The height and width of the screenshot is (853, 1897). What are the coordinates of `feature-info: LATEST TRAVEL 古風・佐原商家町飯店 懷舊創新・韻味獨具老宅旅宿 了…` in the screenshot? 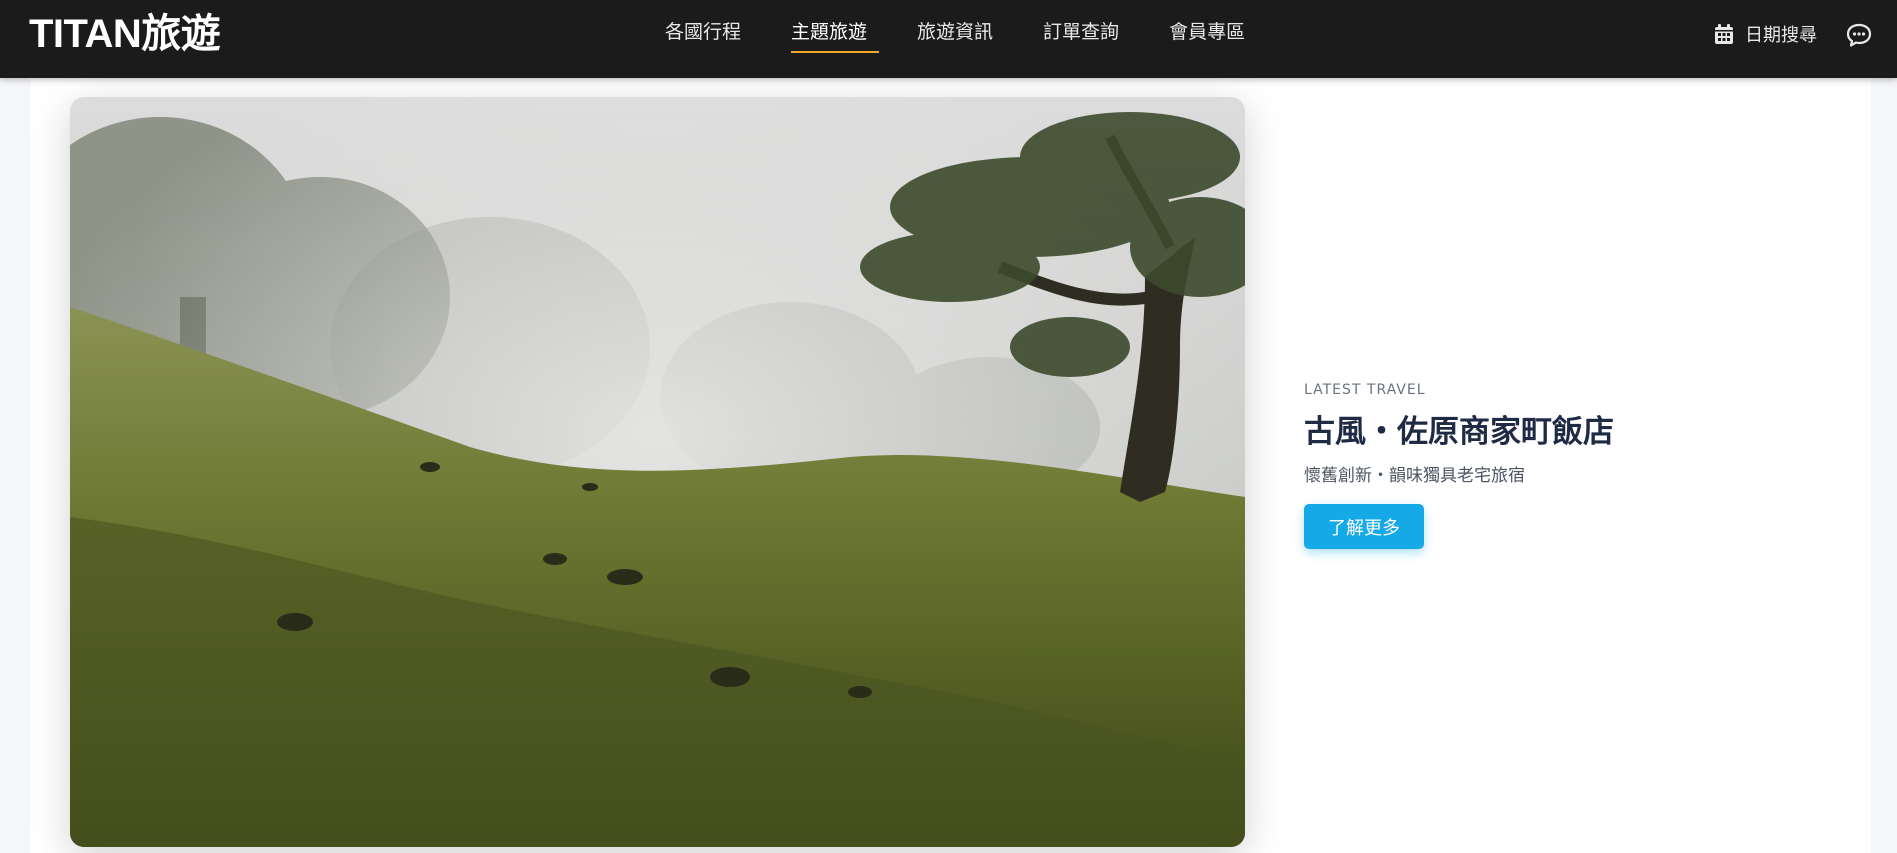 It's located at (1554, 464).